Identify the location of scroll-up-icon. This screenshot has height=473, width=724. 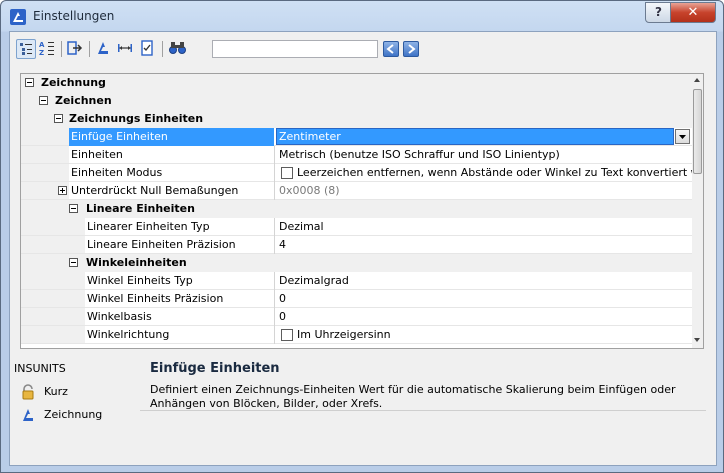
(697, 80).